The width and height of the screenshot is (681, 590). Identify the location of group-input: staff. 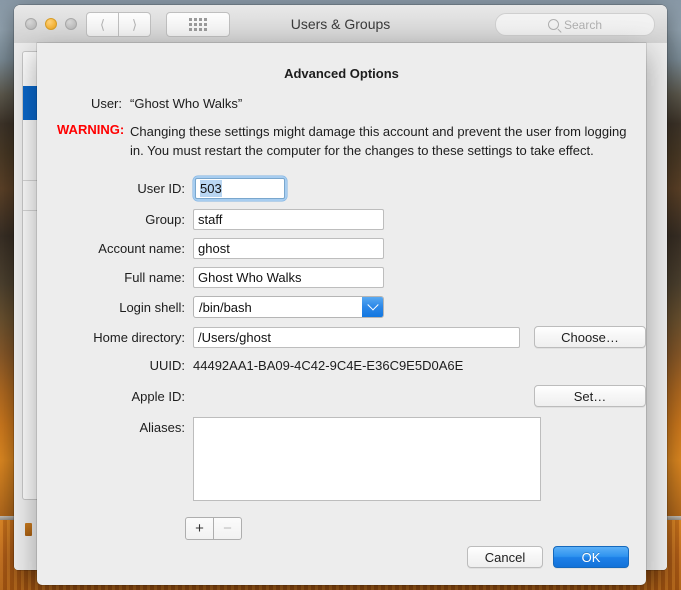
(288, 219).